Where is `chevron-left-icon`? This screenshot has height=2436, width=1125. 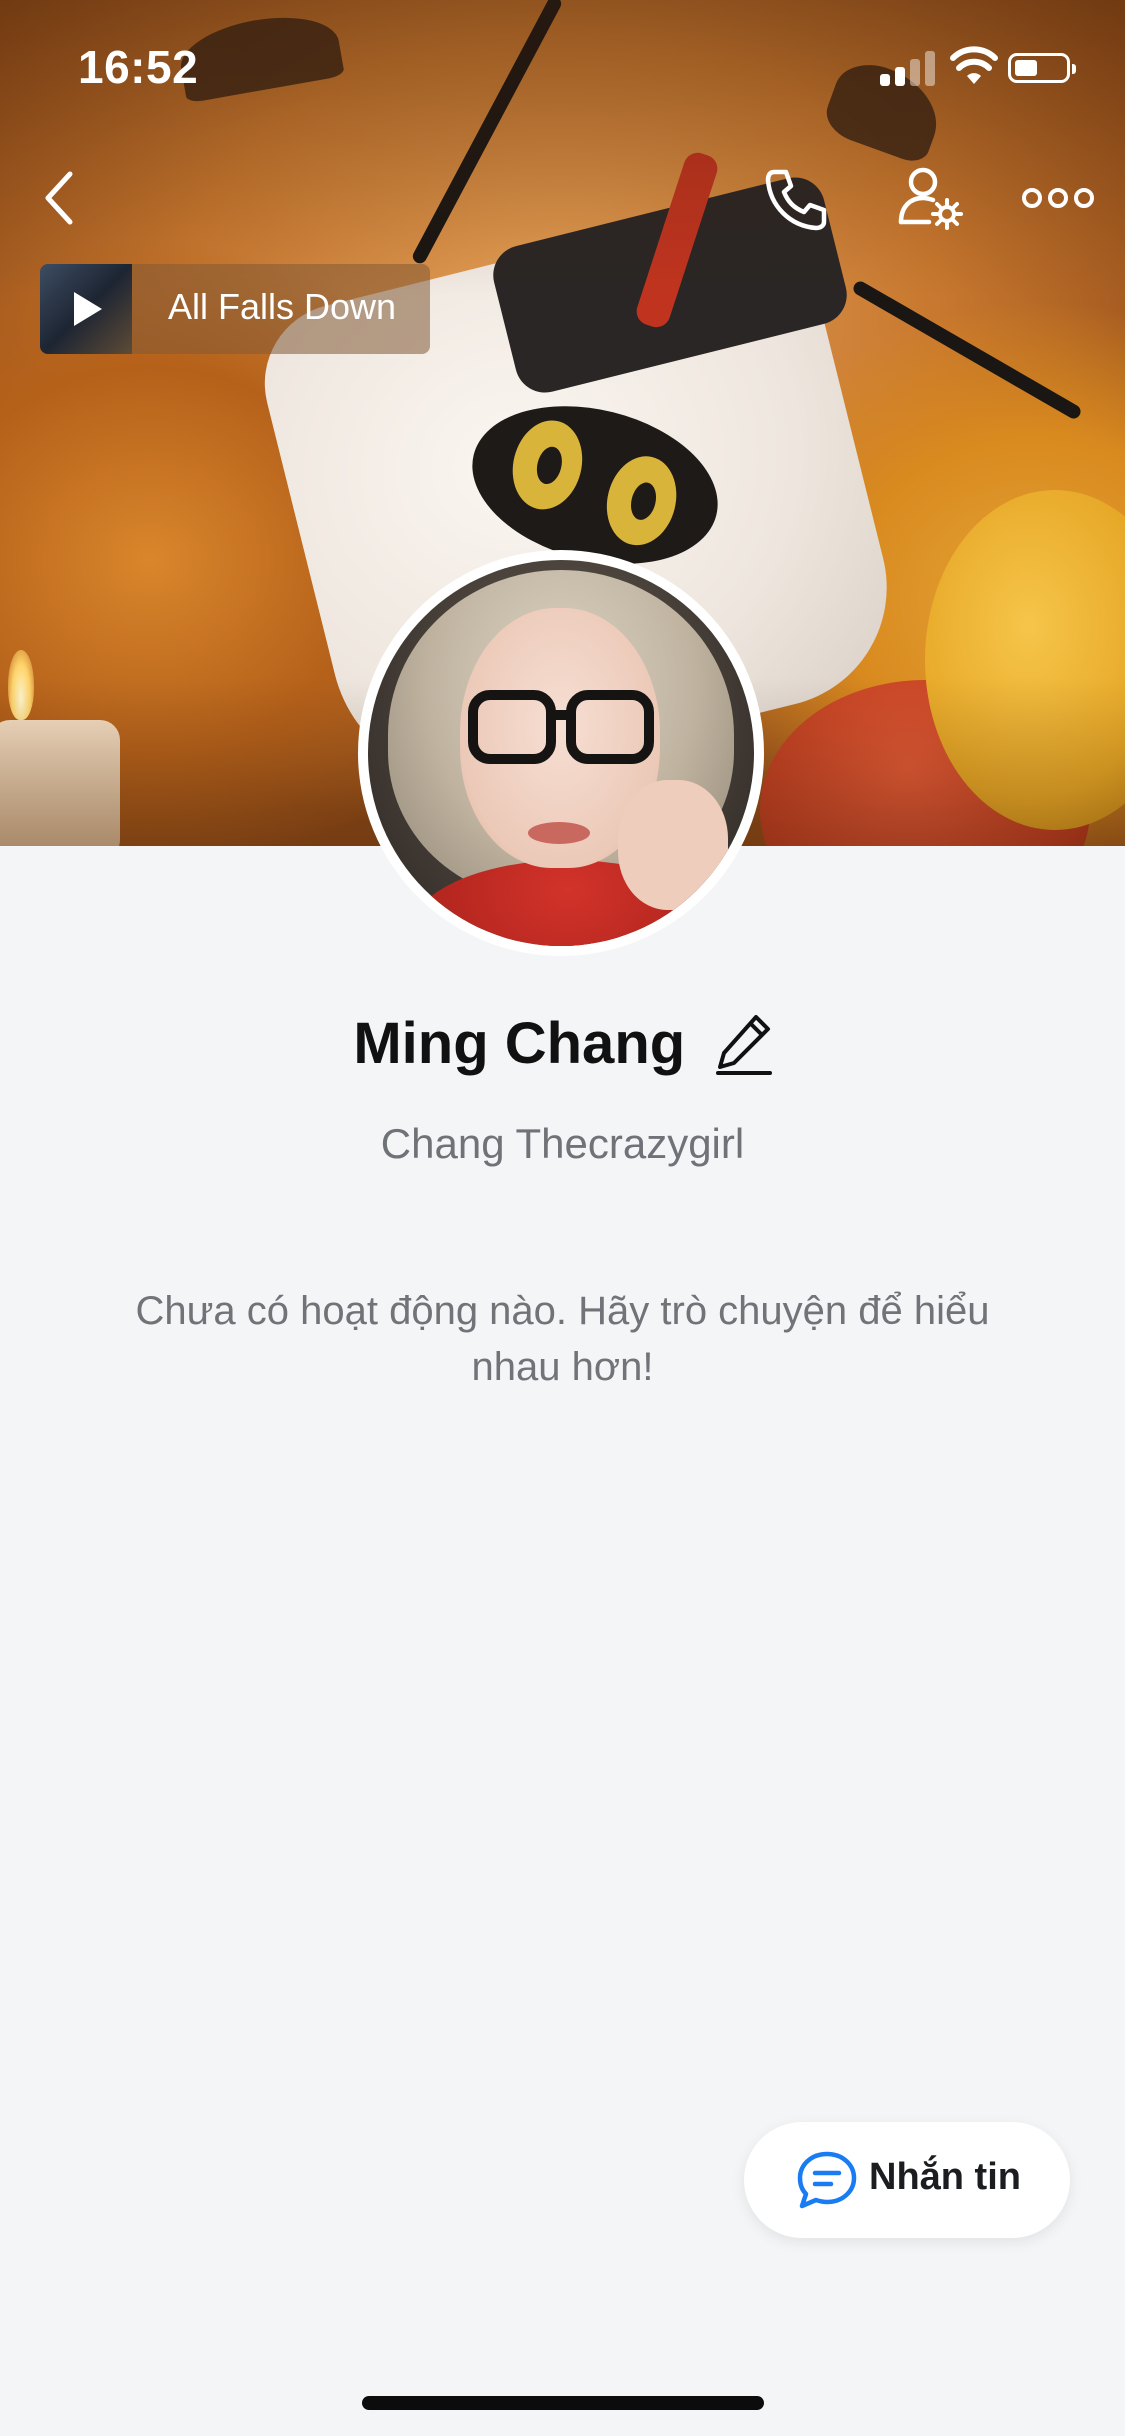
chevron-left-icon is located at coordinates (59, 198).